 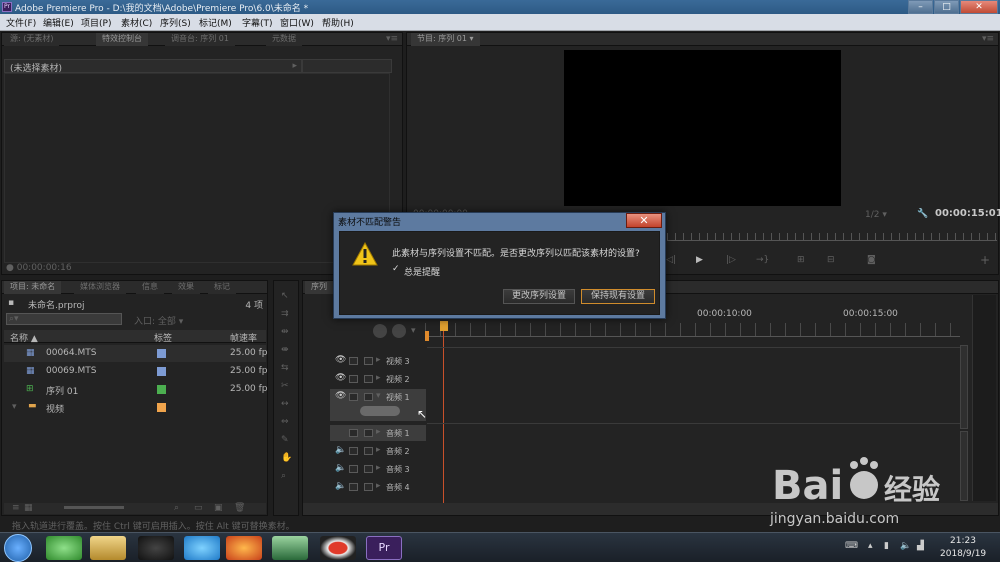 I want to click on project-search-input: ⌕▾, so click(x=64, y=319).